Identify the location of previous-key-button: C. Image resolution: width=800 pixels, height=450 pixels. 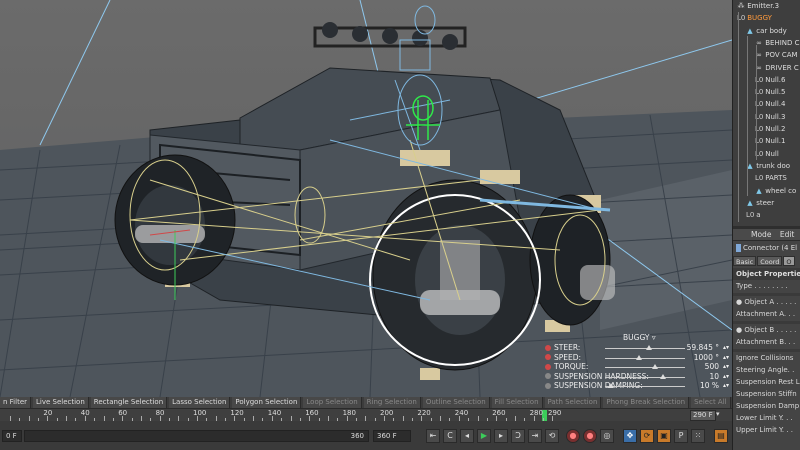
(450, 436).